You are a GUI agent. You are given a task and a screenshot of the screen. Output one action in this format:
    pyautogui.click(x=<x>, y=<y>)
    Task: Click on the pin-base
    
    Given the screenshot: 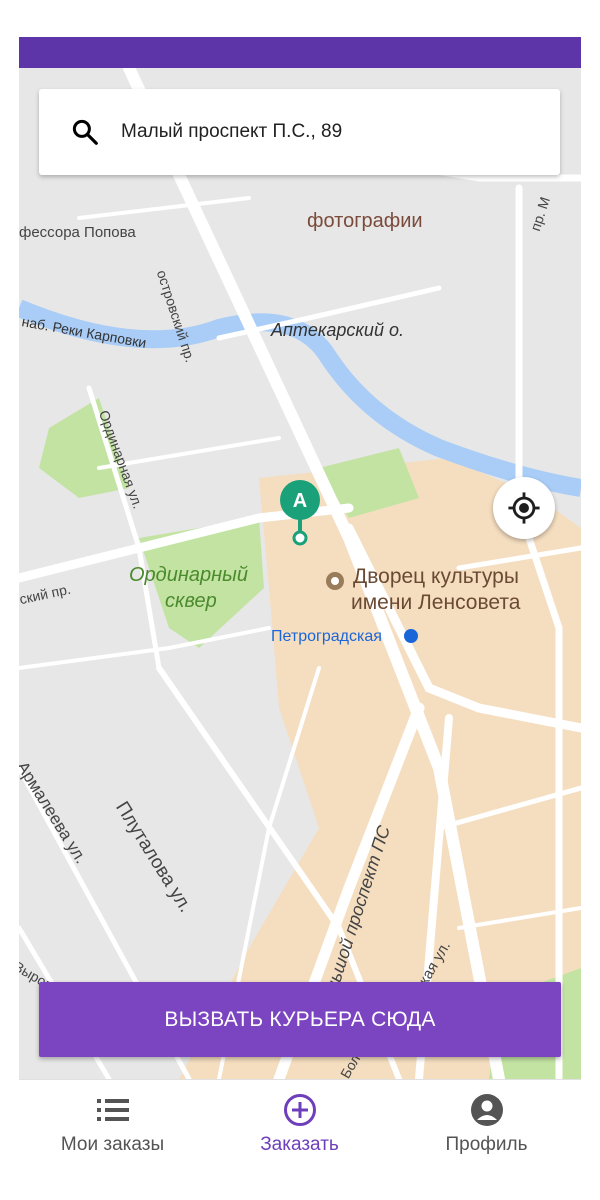 What is the action you would take?
    pyautogui.click(x=300, y=538)
    